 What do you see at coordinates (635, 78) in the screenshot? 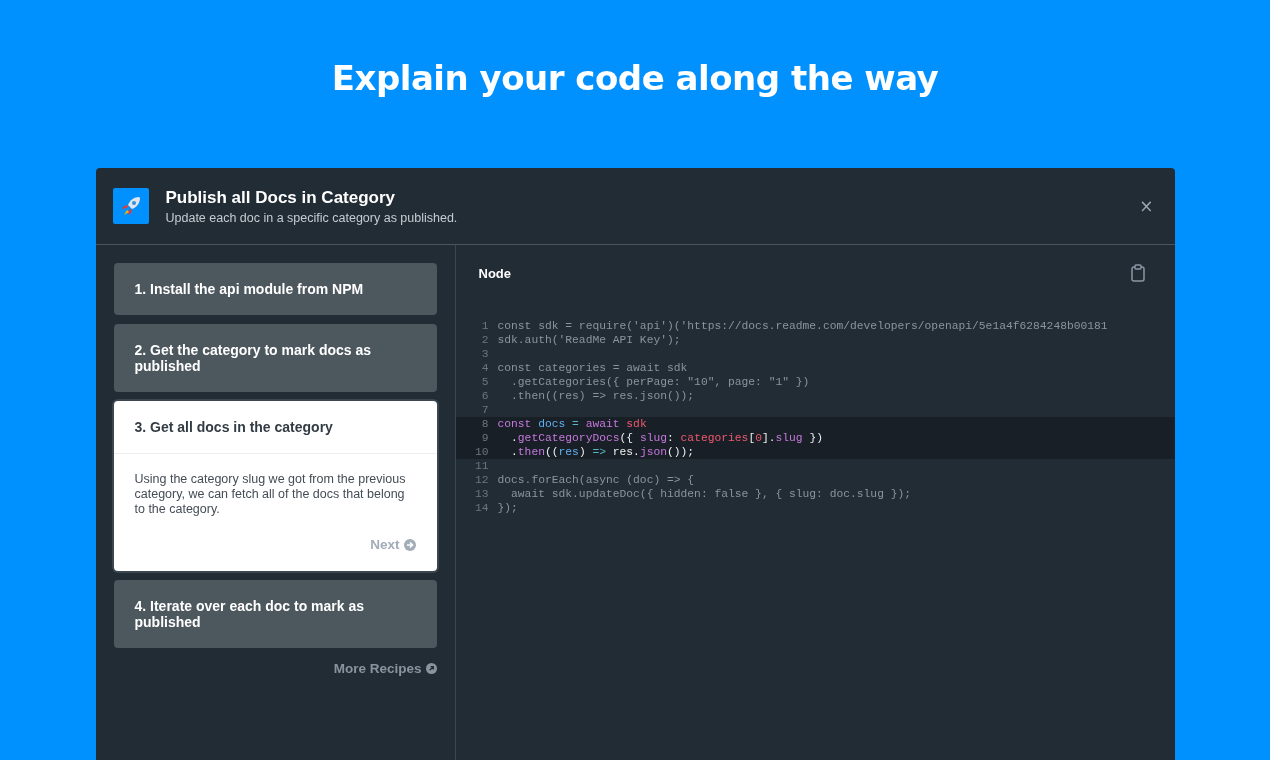
I see `headline: Explain your code along the way` at bounding box center [635, 78].